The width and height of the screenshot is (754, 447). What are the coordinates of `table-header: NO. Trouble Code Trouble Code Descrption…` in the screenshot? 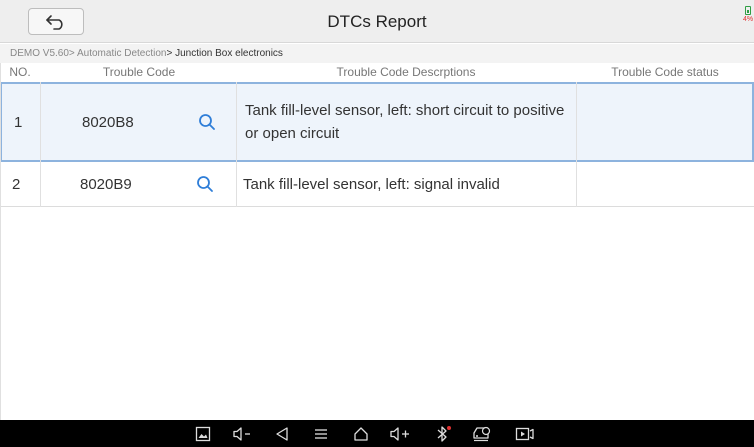 It's located at (377, 72).